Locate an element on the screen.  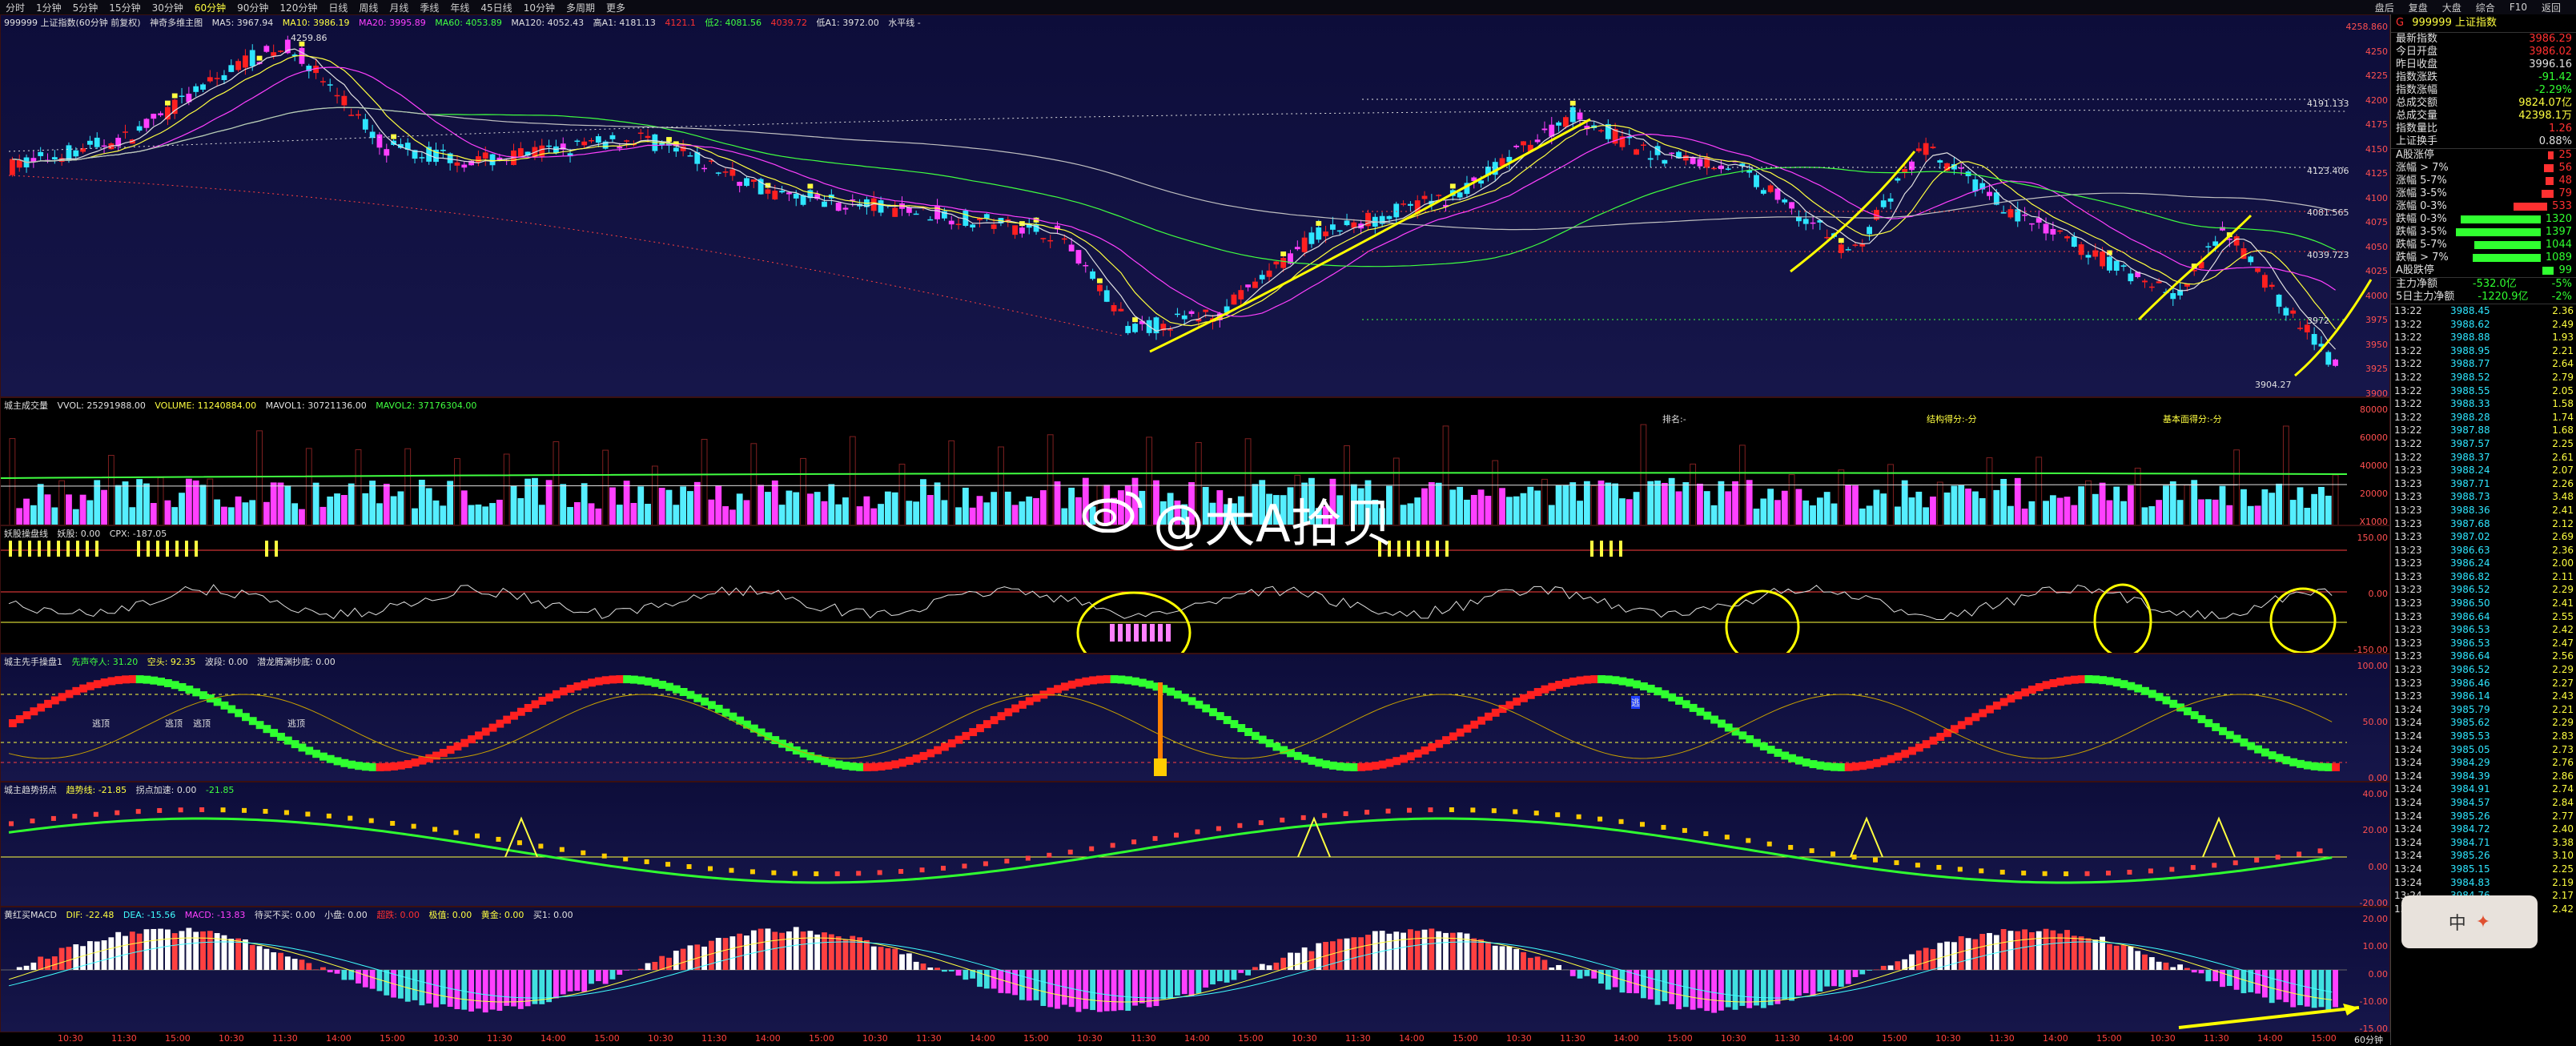
period-tab-12: 年线 is located at coordinates (459, 7).